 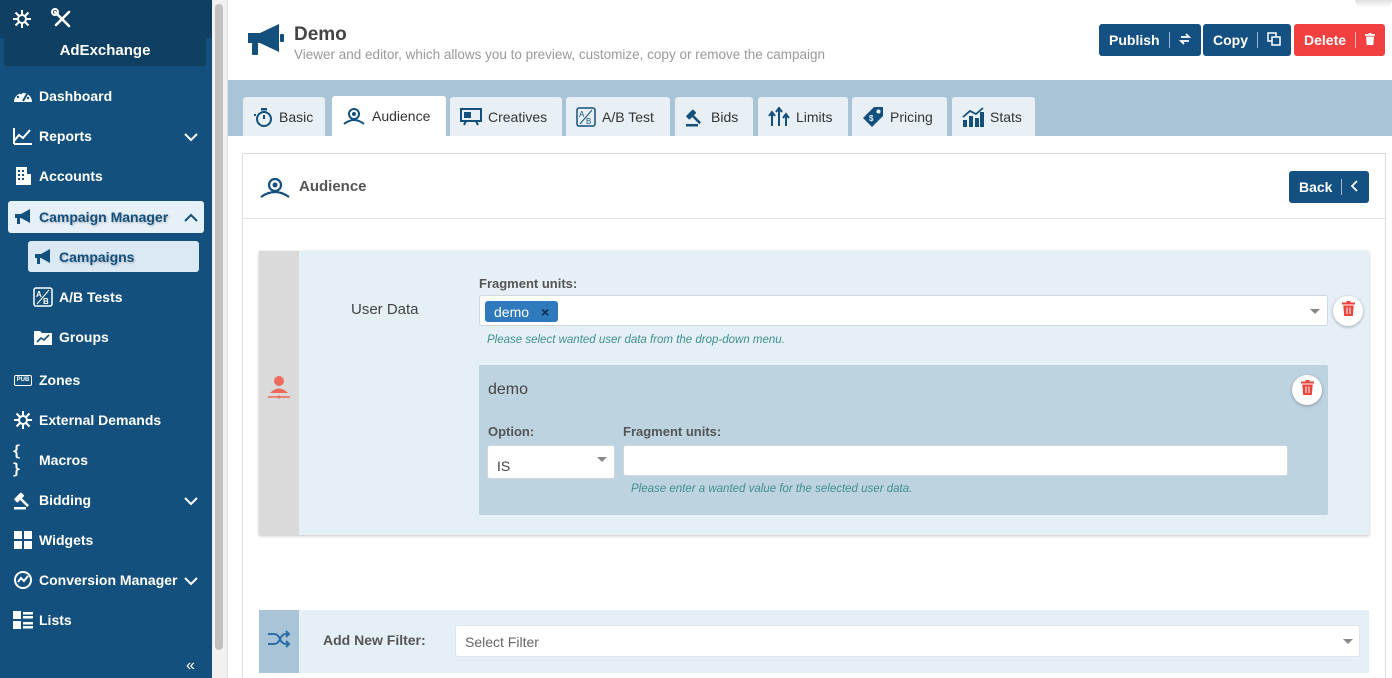 I want to click on sidebar-item-widgets: Widgets, so click(x=106, y=540).